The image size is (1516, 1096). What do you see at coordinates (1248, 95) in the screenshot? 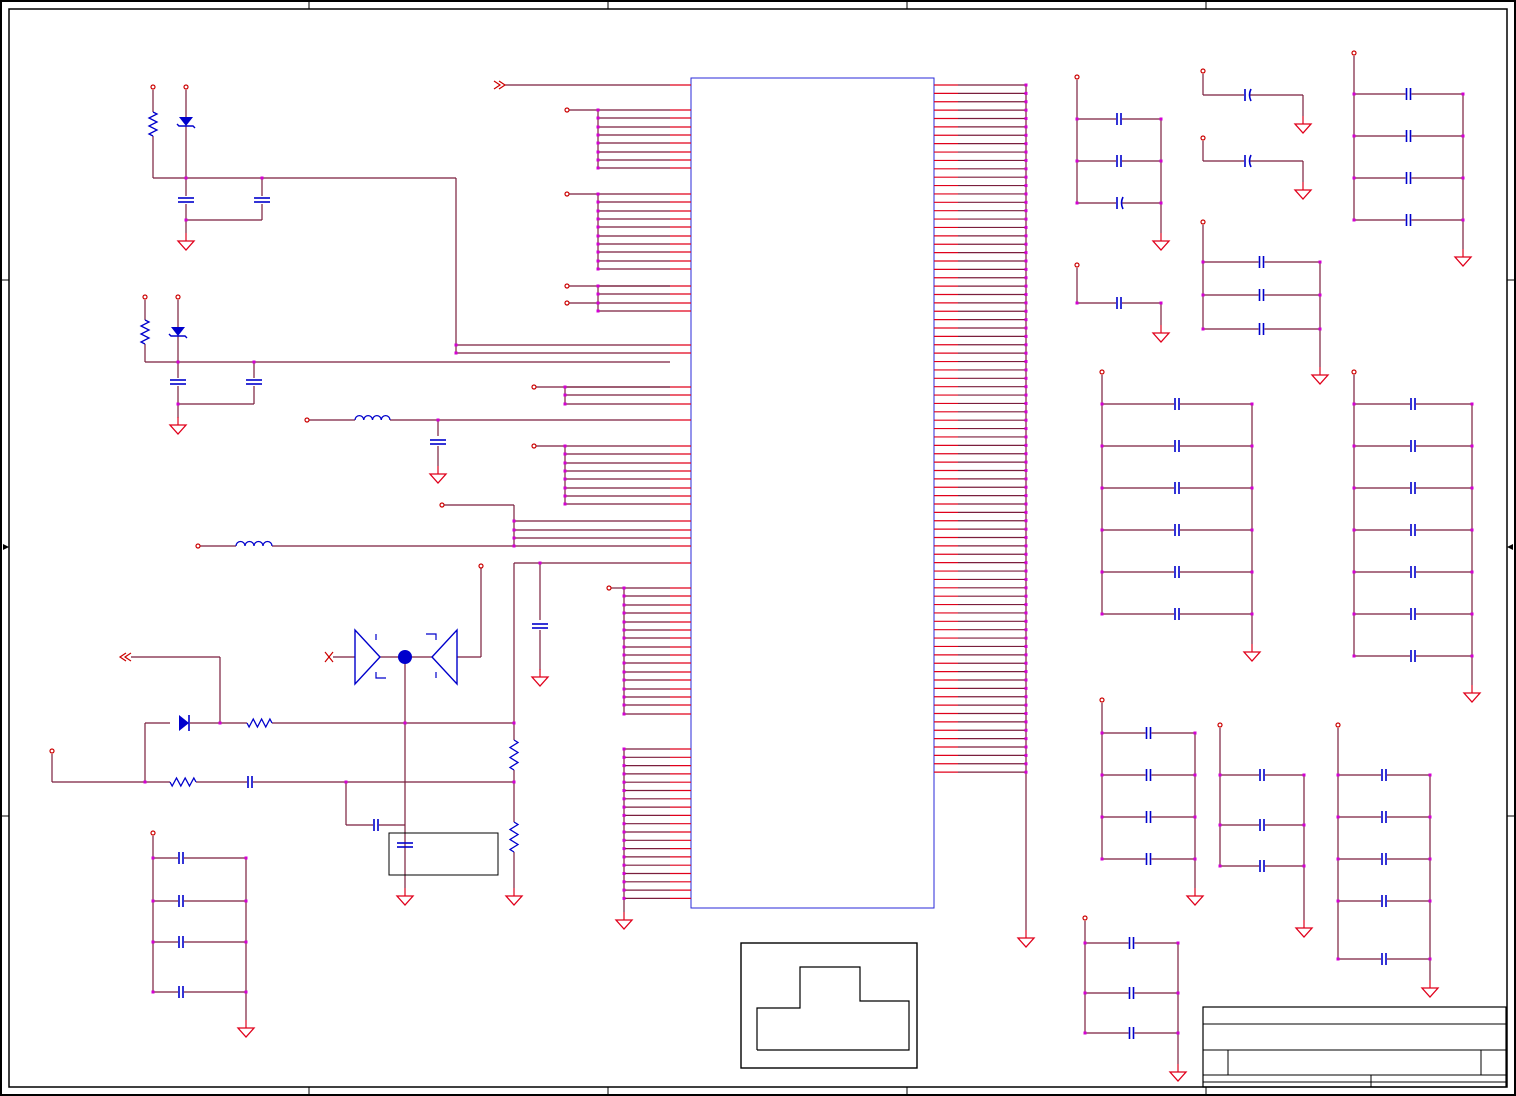
I see `polarized-capacitor` at bounding box center [1248, 95].